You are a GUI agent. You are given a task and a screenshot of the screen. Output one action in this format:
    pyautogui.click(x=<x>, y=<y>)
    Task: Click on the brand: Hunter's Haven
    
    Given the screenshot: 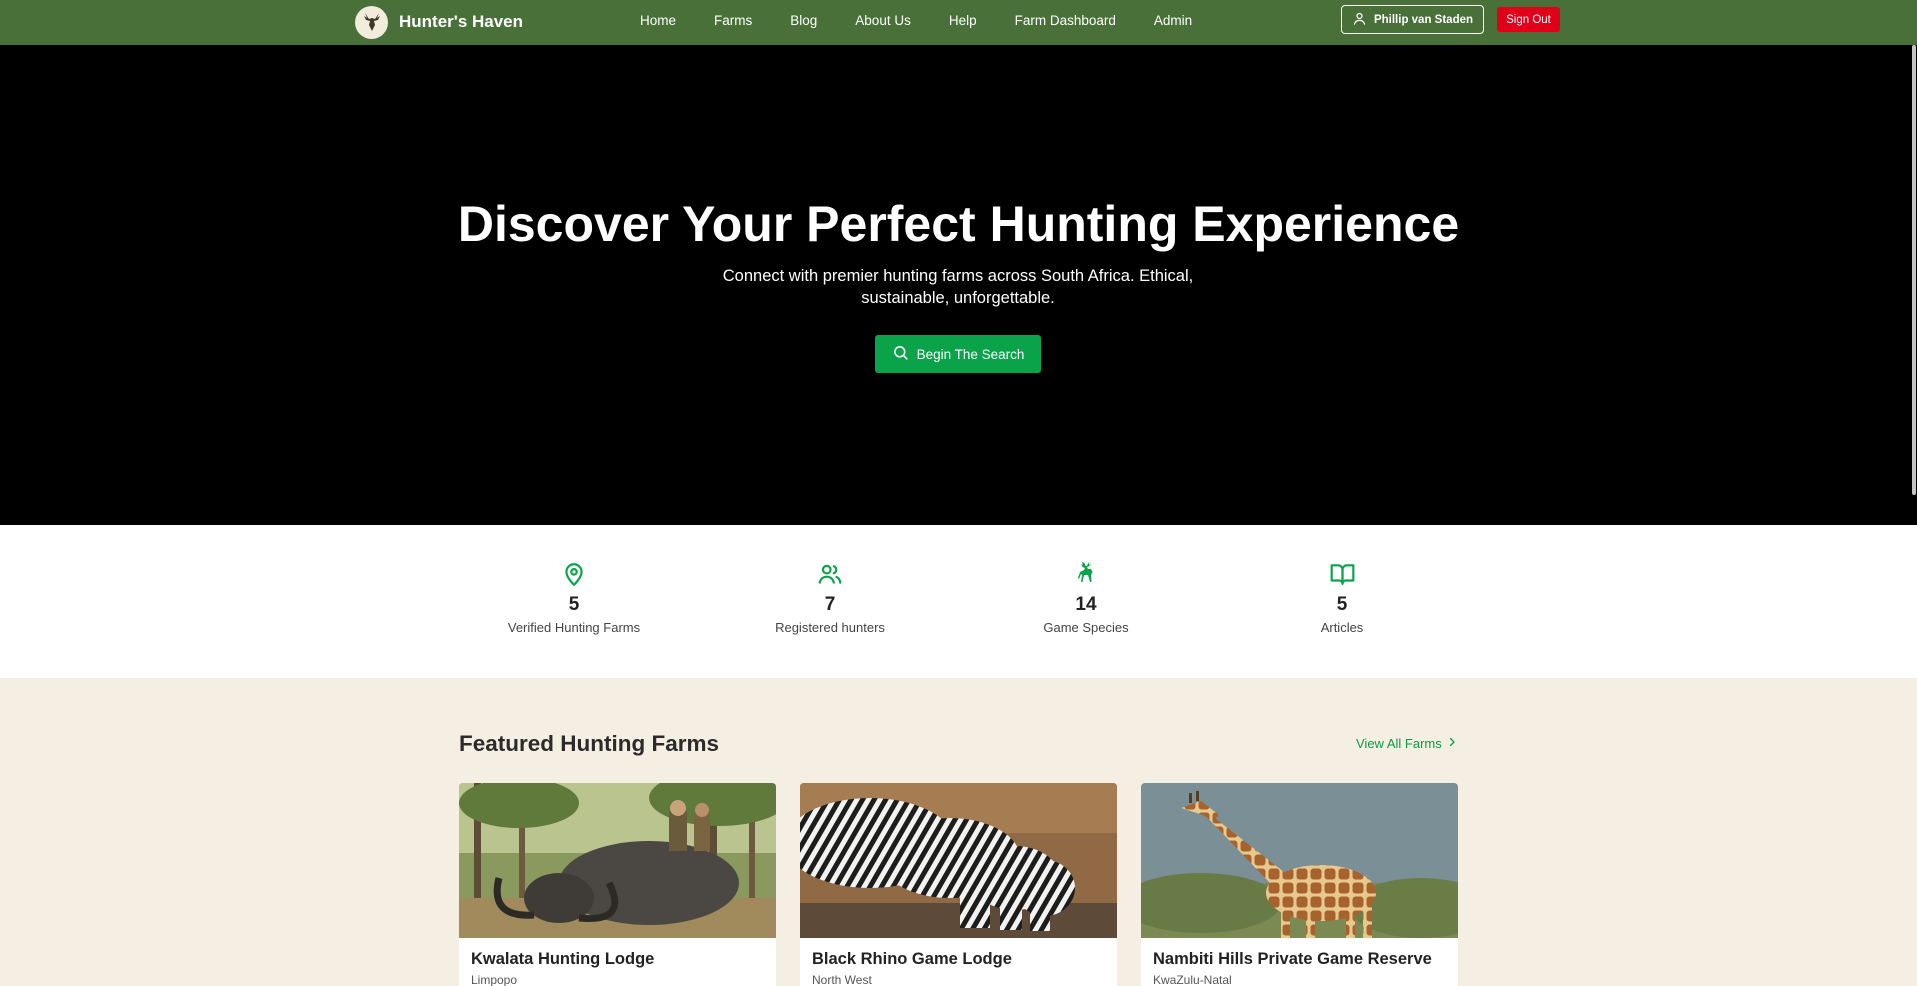 What is the action you would take?
    pyautogui.click(x=439, y=22)
    